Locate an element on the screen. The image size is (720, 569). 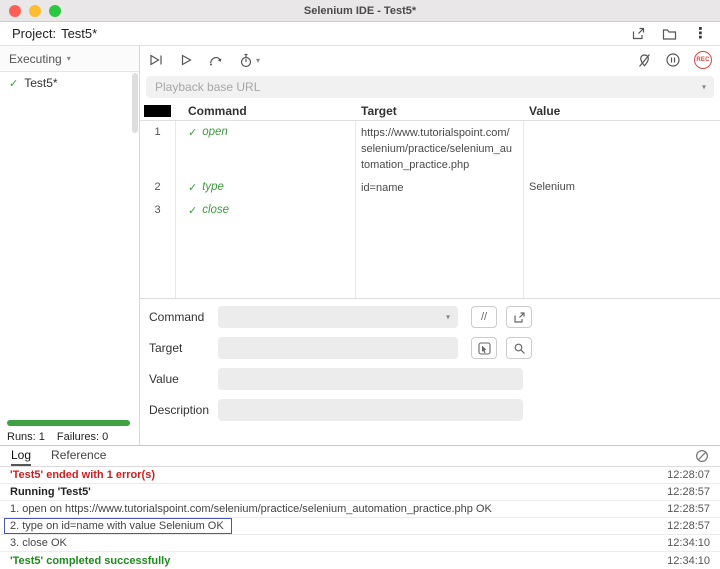
tests-sidebar: Executing ▾ ✓ Test5* Runs: 1 Failures: 0 is located at coordinates (70, 245).